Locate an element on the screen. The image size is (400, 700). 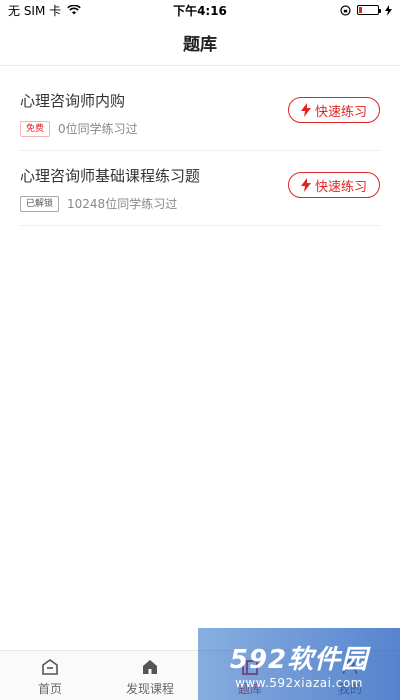
status-left: 无 SIM 卡 is located at coordinates (44, 10).